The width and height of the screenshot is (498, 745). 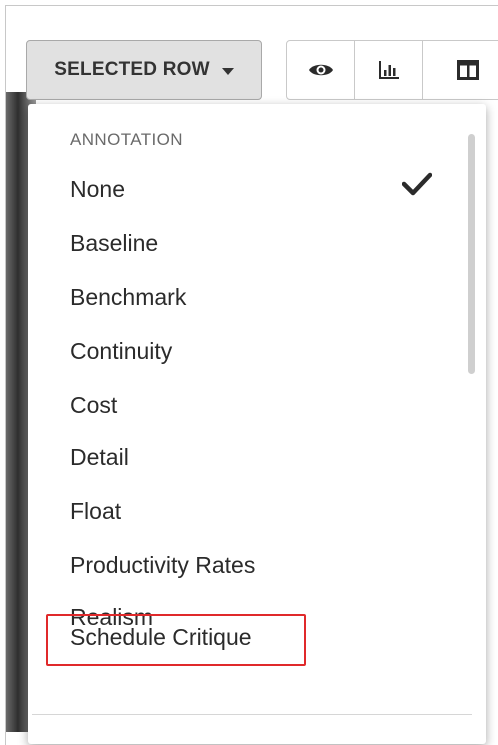 I want to click on selected-row-dropdown-button: SELECTED ROW, so click(x=144, y=70).